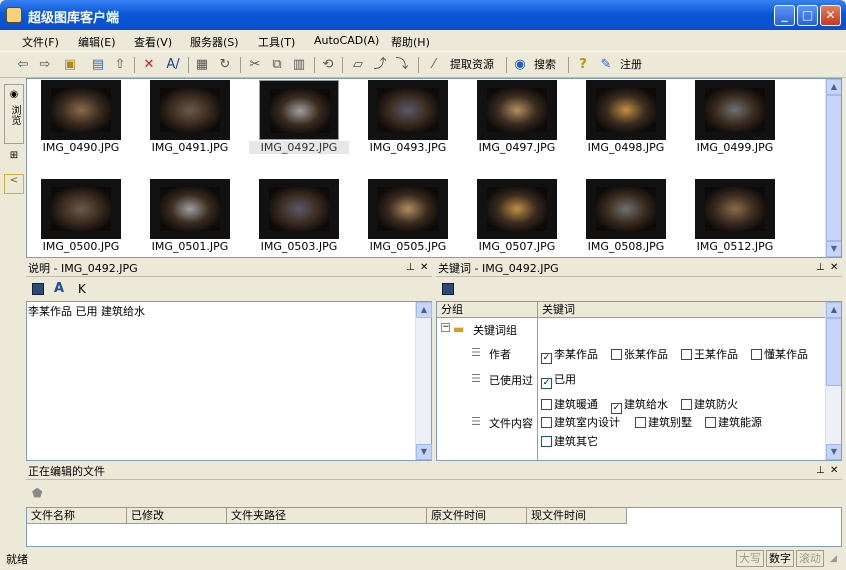  What do you see at coordinates (833, 352) in the screenshot?
I see `scroll-thumb` at bounding box center [833, 352].